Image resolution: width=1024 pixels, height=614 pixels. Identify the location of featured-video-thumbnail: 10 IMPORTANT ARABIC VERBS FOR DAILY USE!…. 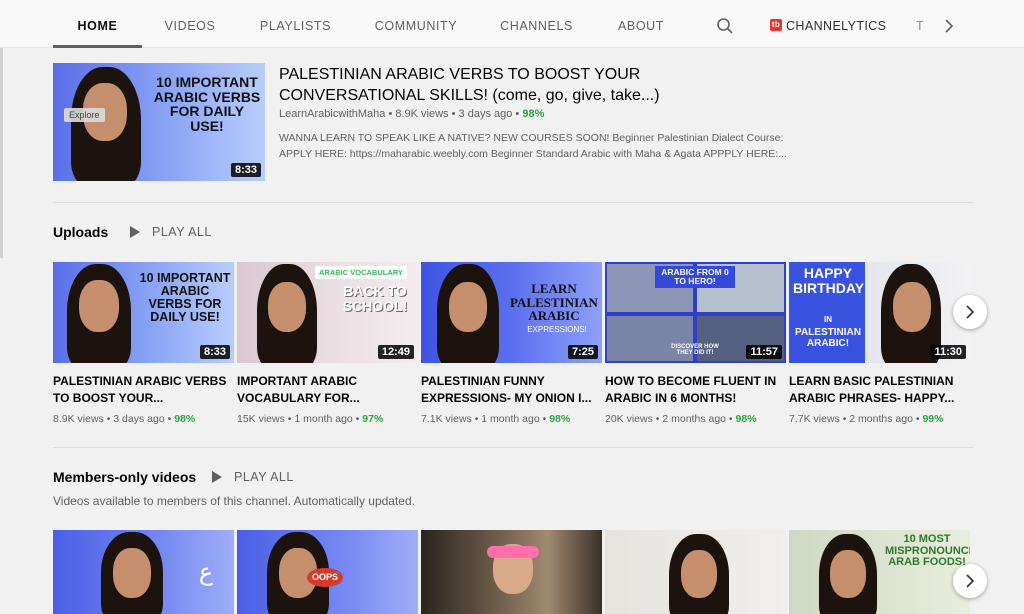
(159, 122).